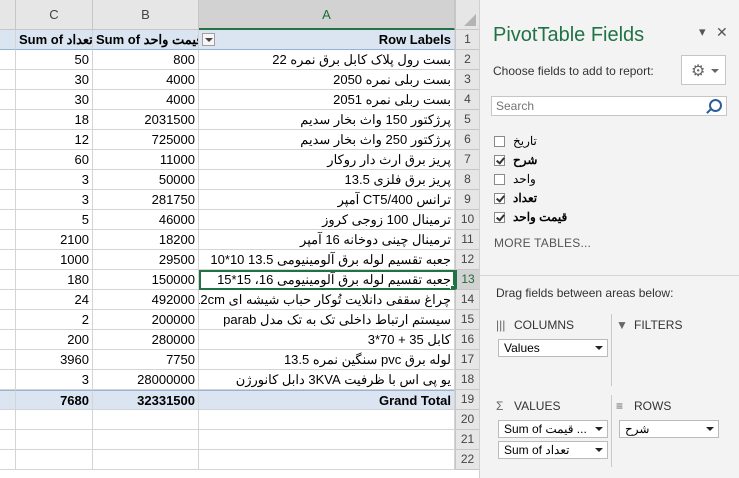 The width and height of the screenshot is (739, 478). Describe the element at coordinates (146, 260) in the screenshot. I see `cell-sum-price: 29500` at that location.